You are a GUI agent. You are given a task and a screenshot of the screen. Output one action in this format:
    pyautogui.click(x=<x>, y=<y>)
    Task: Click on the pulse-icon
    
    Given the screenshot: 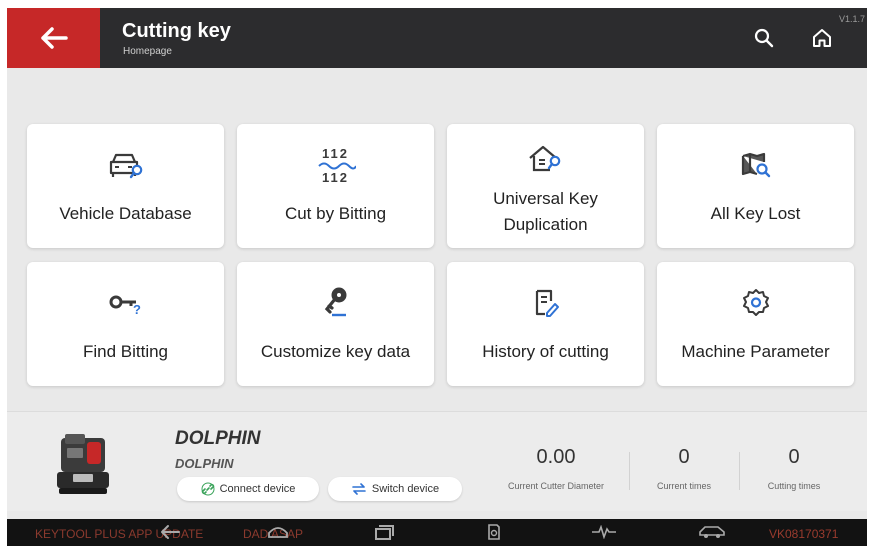 What is the action you would take?
    pyautogui.click(x=604, y=532)
    